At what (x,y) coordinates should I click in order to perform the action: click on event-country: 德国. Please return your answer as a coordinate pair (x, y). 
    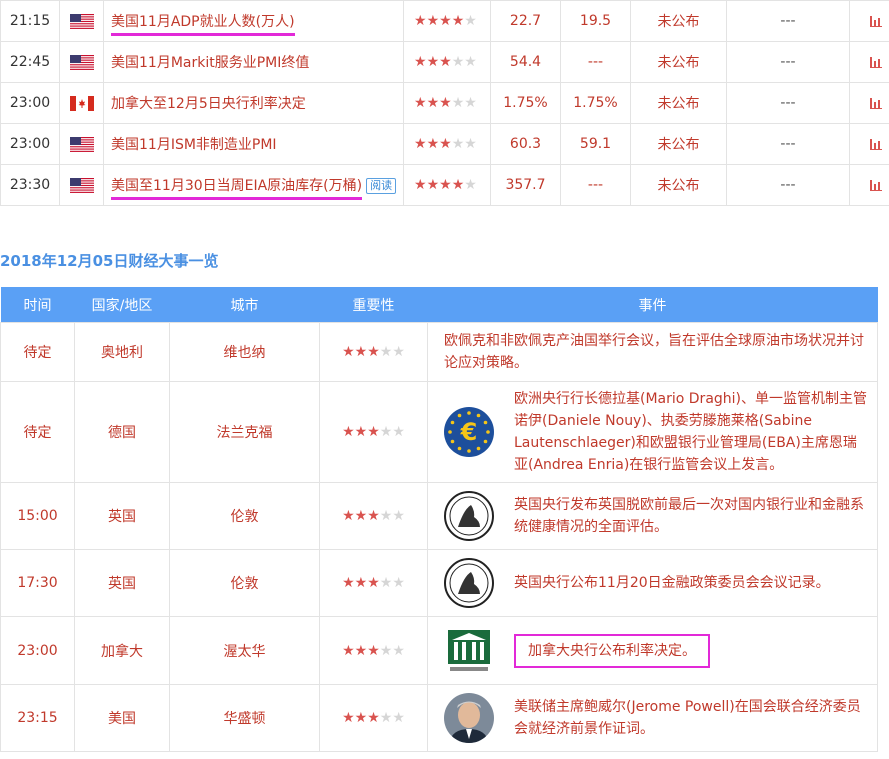
    Looking at the image, I should click on (122, 432).